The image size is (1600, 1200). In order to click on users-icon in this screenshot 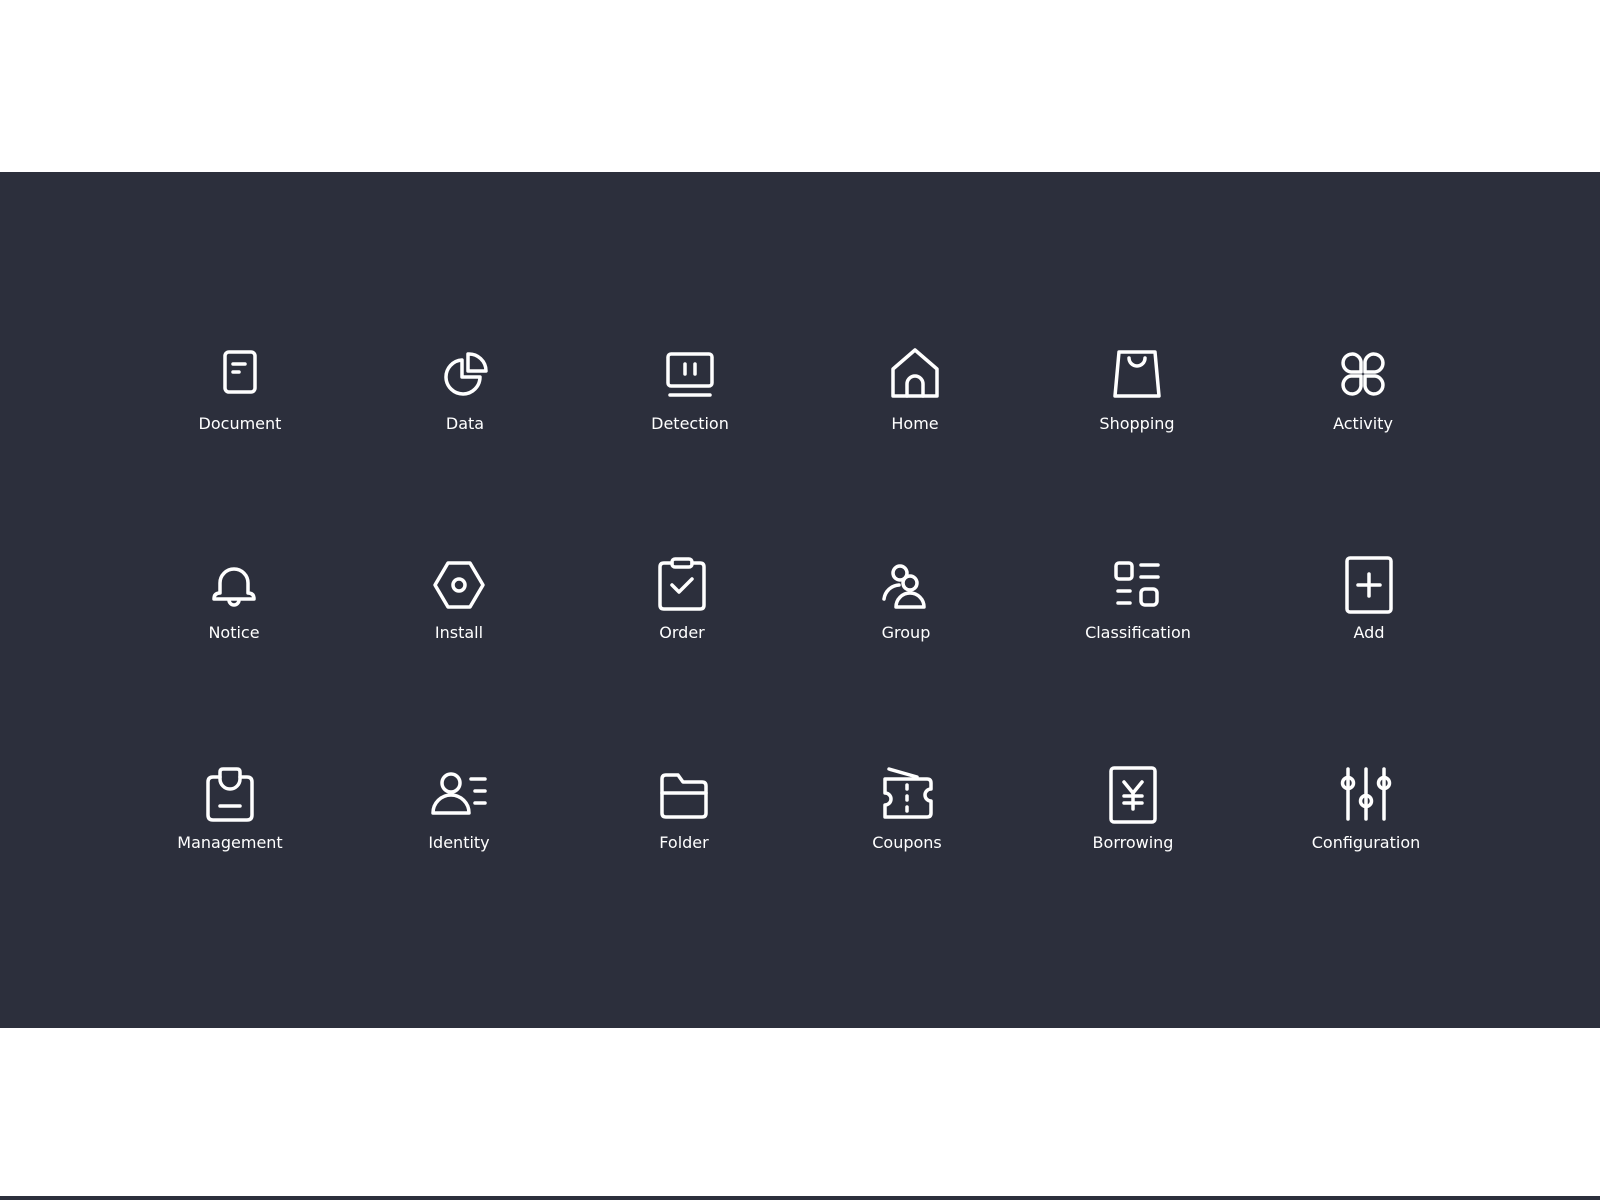, I will do `click(904, 586)`.